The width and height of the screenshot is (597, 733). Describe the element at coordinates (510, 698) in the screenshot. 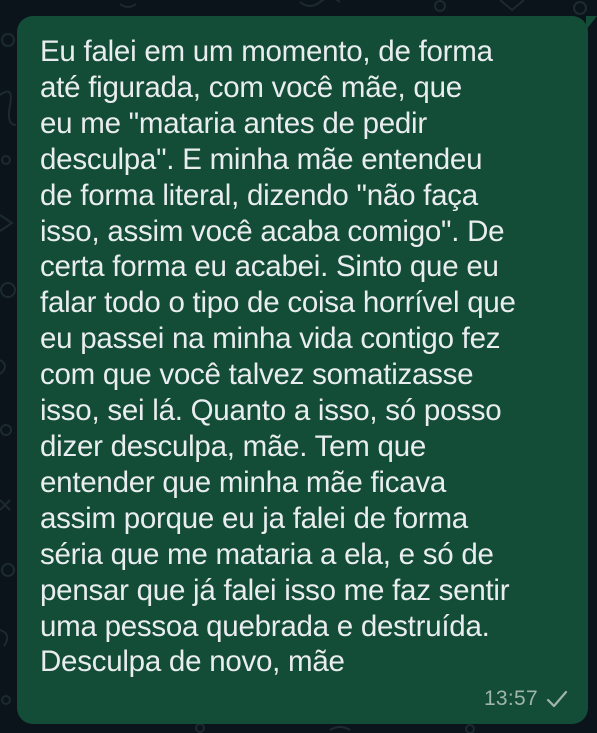

I see `message-timestamp: 13:57` at that location.